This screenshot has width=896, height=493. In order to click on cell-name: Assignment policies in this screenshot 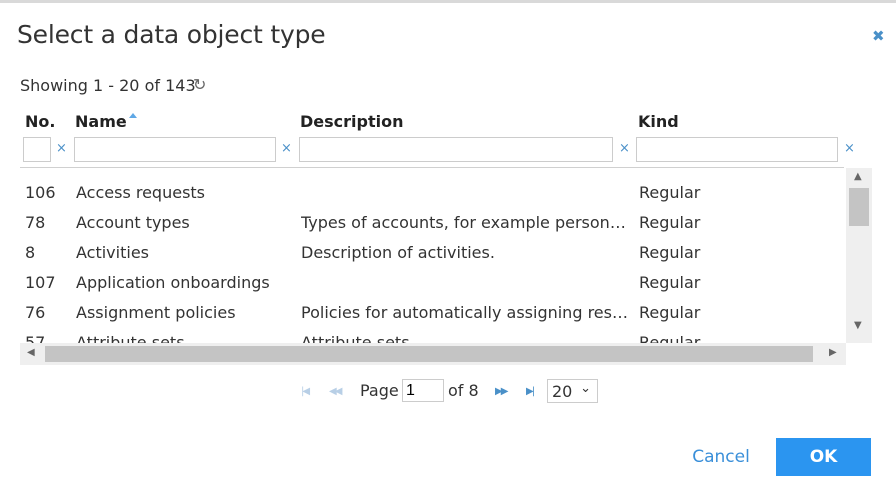, I will do `click(156, 312)`.